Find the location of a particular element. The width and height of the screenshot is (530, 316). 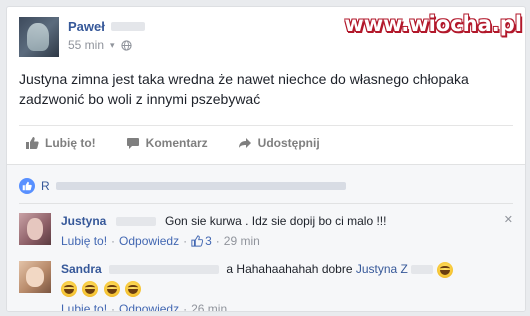

comment-time: 26 min is located at coordinates (209, 306).